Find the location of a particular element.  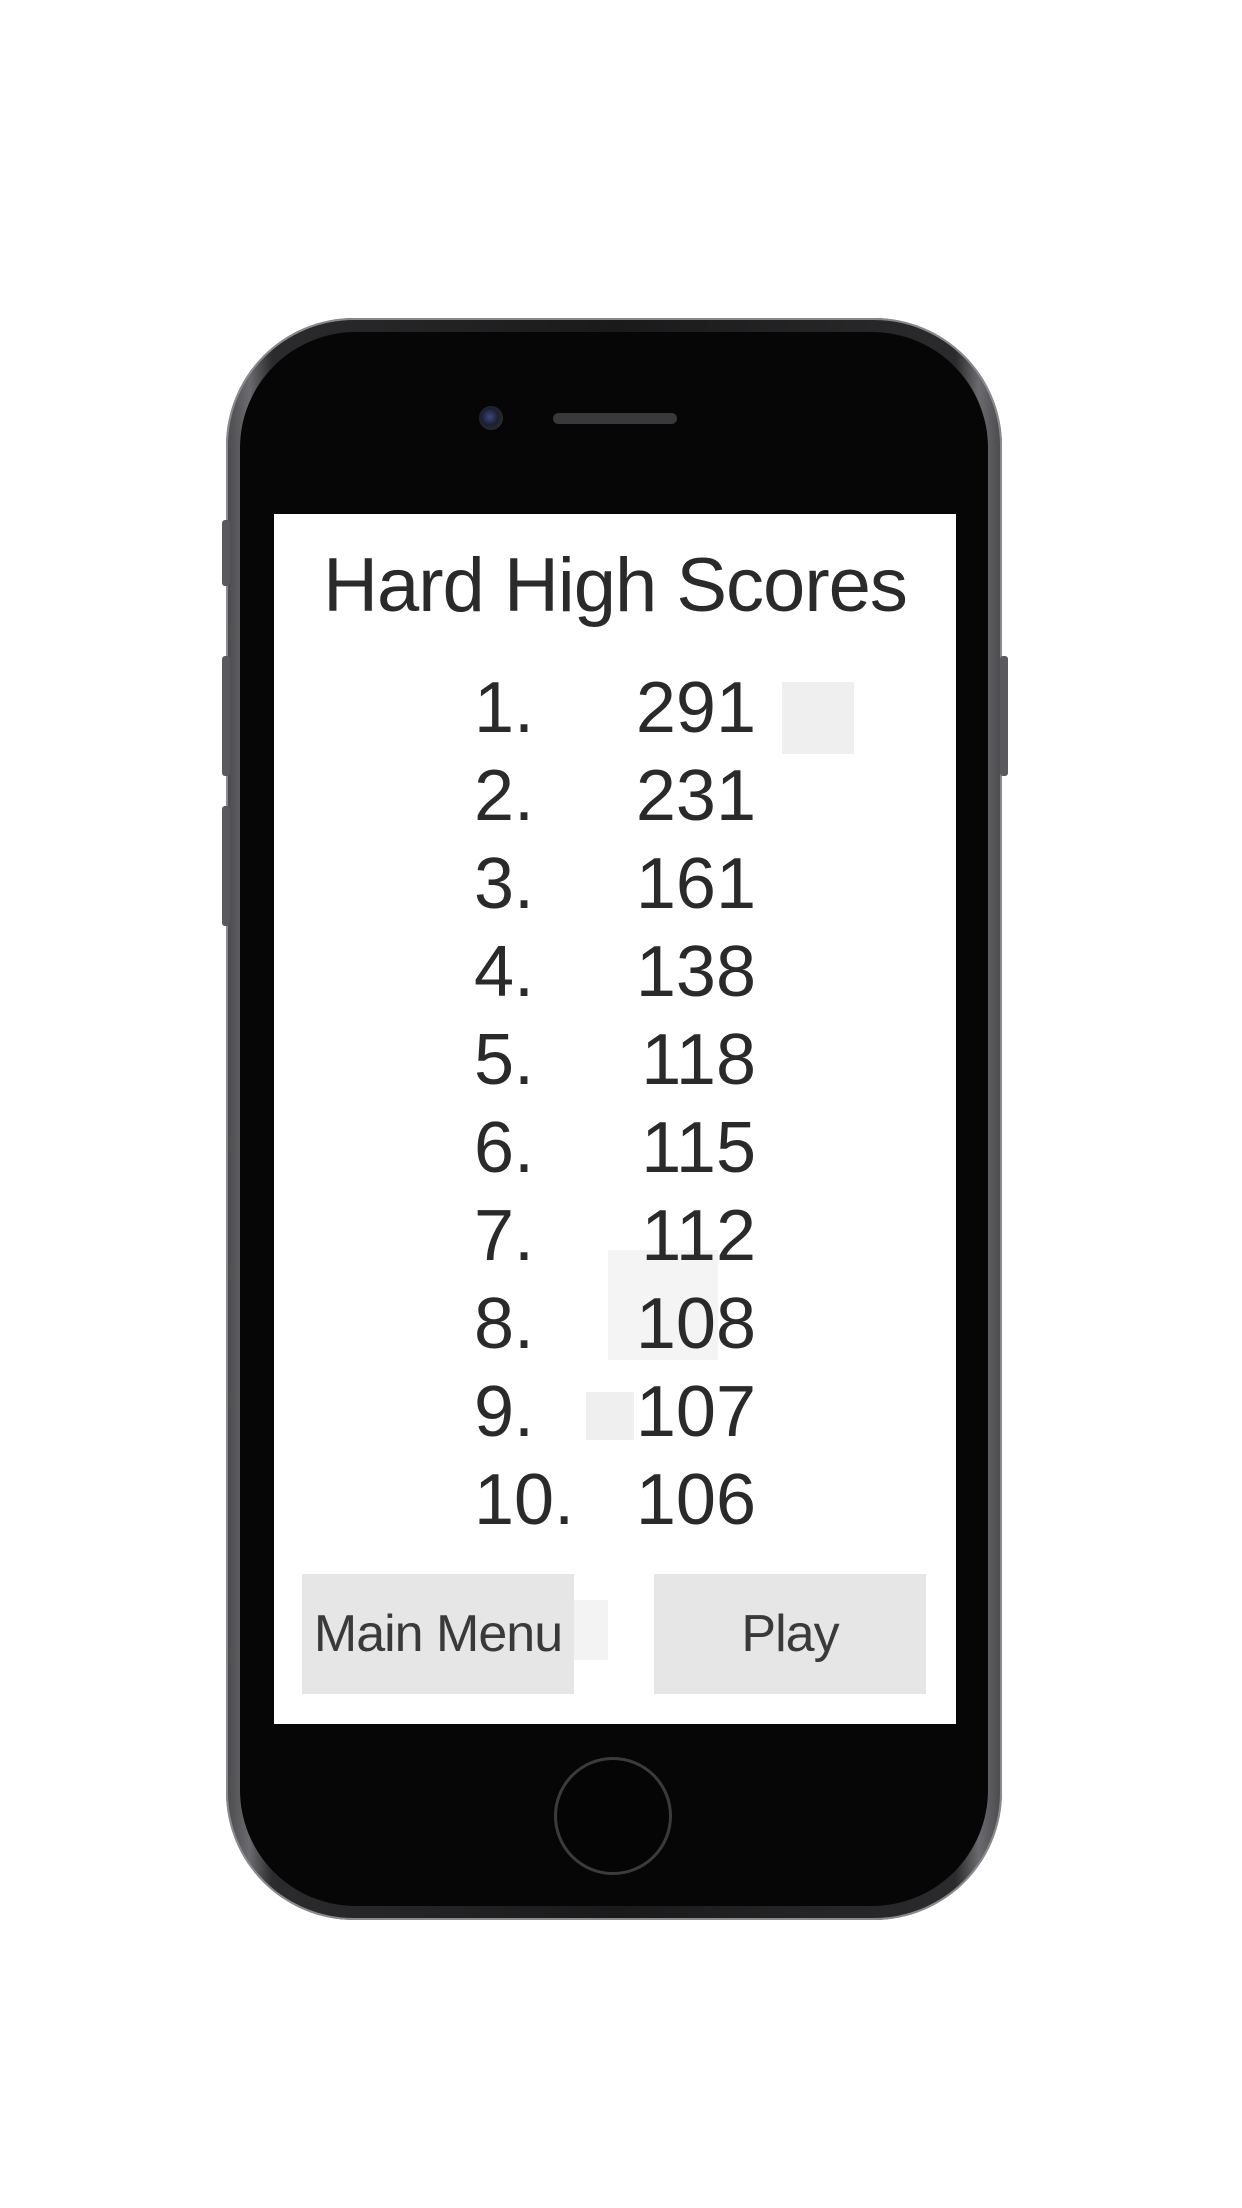

score-rank: 2. is located at coordinates (504, 796).